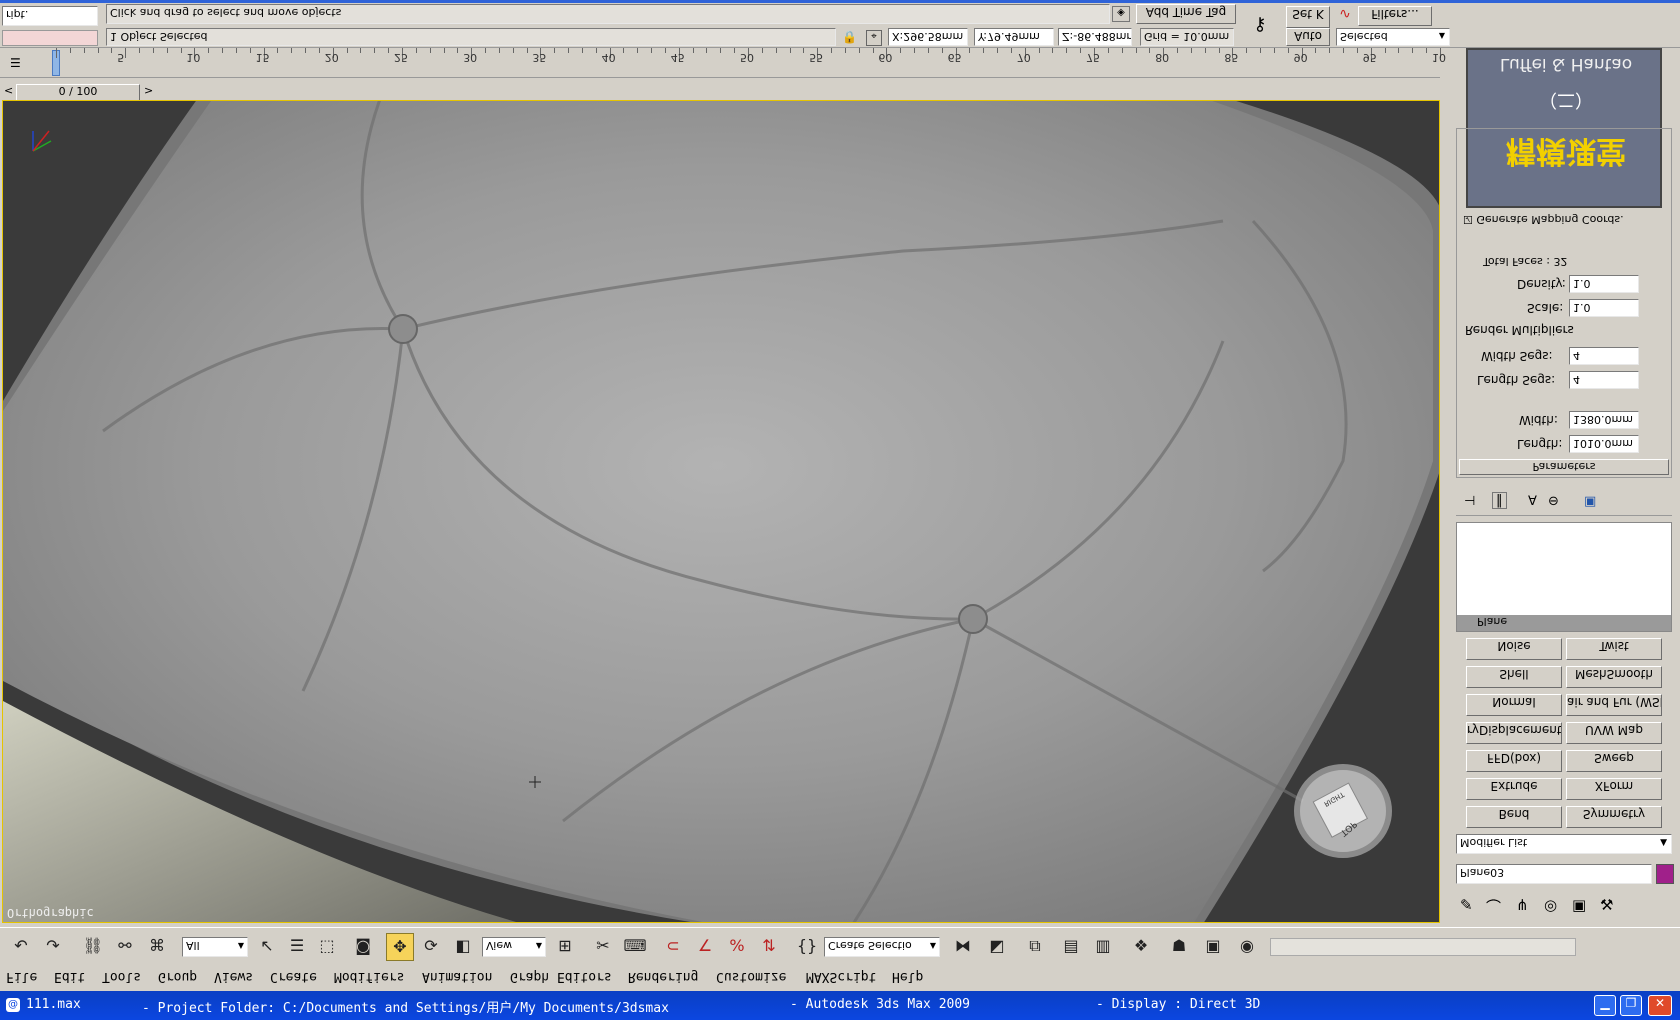  What do you see at coordinates (705, 946) in the screenshot?
I see `angle-snap-icon: ∠` at bounding box center [705, 946].